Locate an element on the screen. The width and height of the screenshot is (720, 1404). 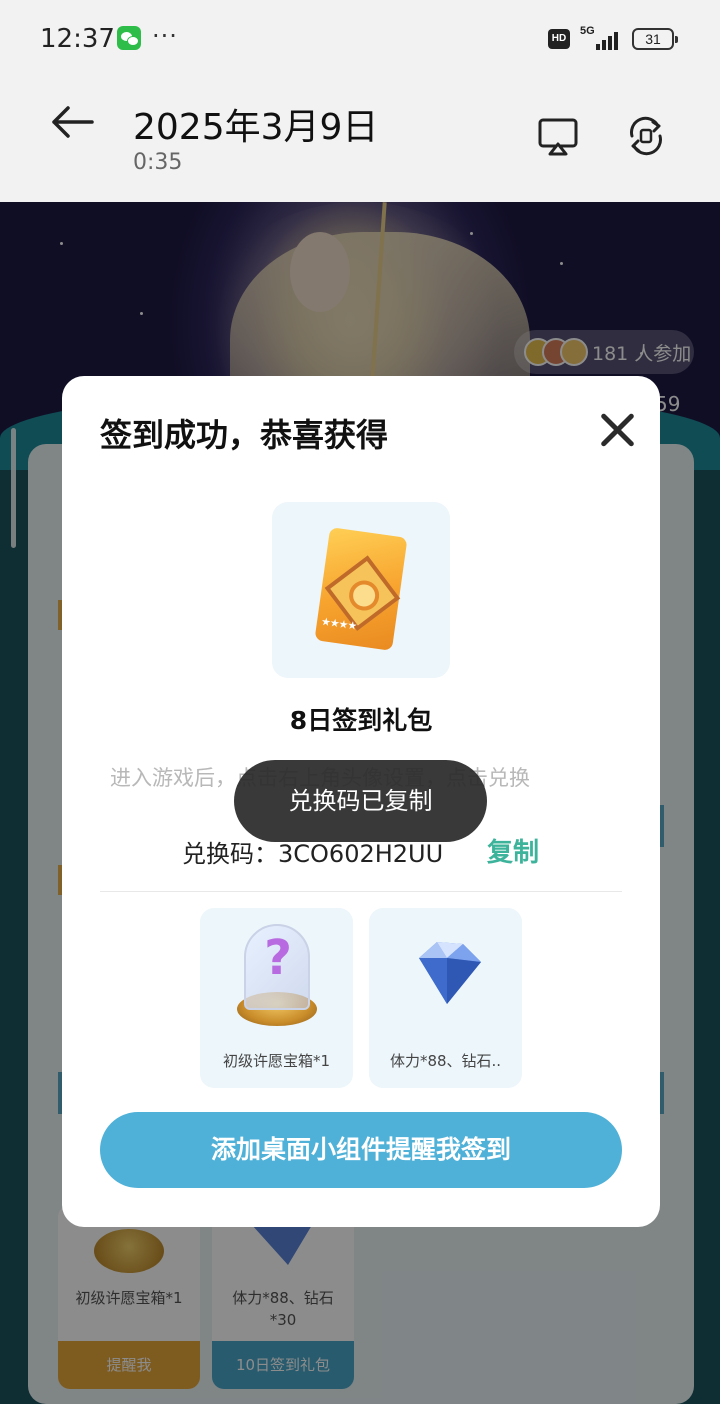
divider is located at coordinates (361, 891).